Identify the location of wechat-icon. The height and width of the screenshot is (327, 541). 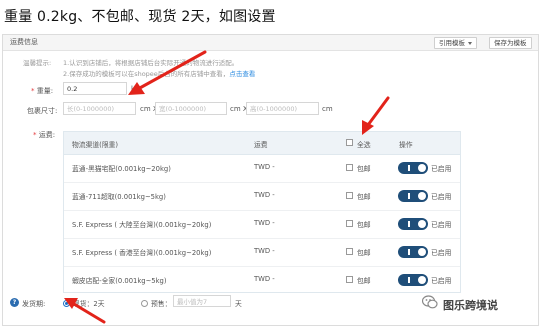
(430, 302).